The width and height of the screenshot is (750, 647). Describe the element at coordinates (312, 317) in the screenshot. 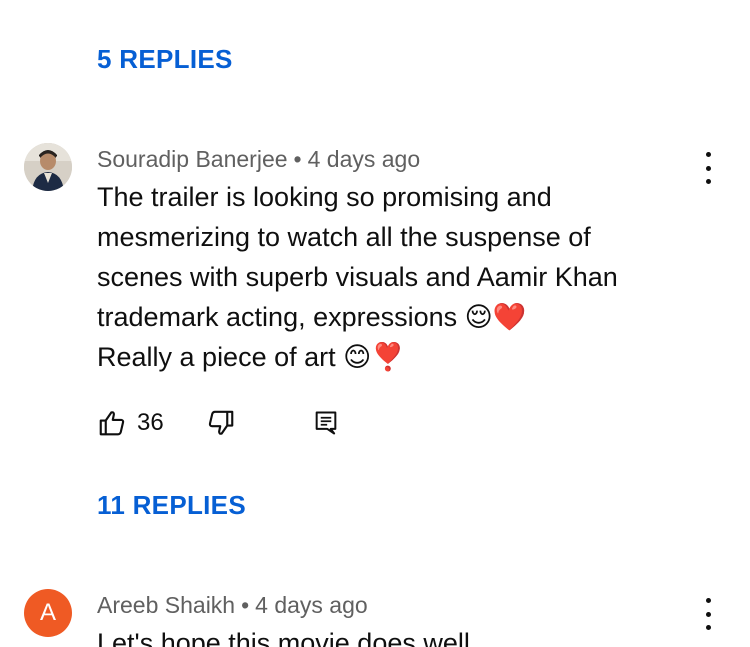

I see `comment-line: trademark acting, expressions 😌❤️` at that location.